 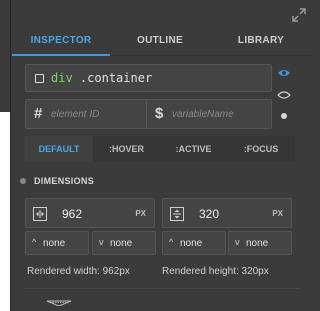 I want to click on state-hover: :HOVER, so click(x=126, y=149).